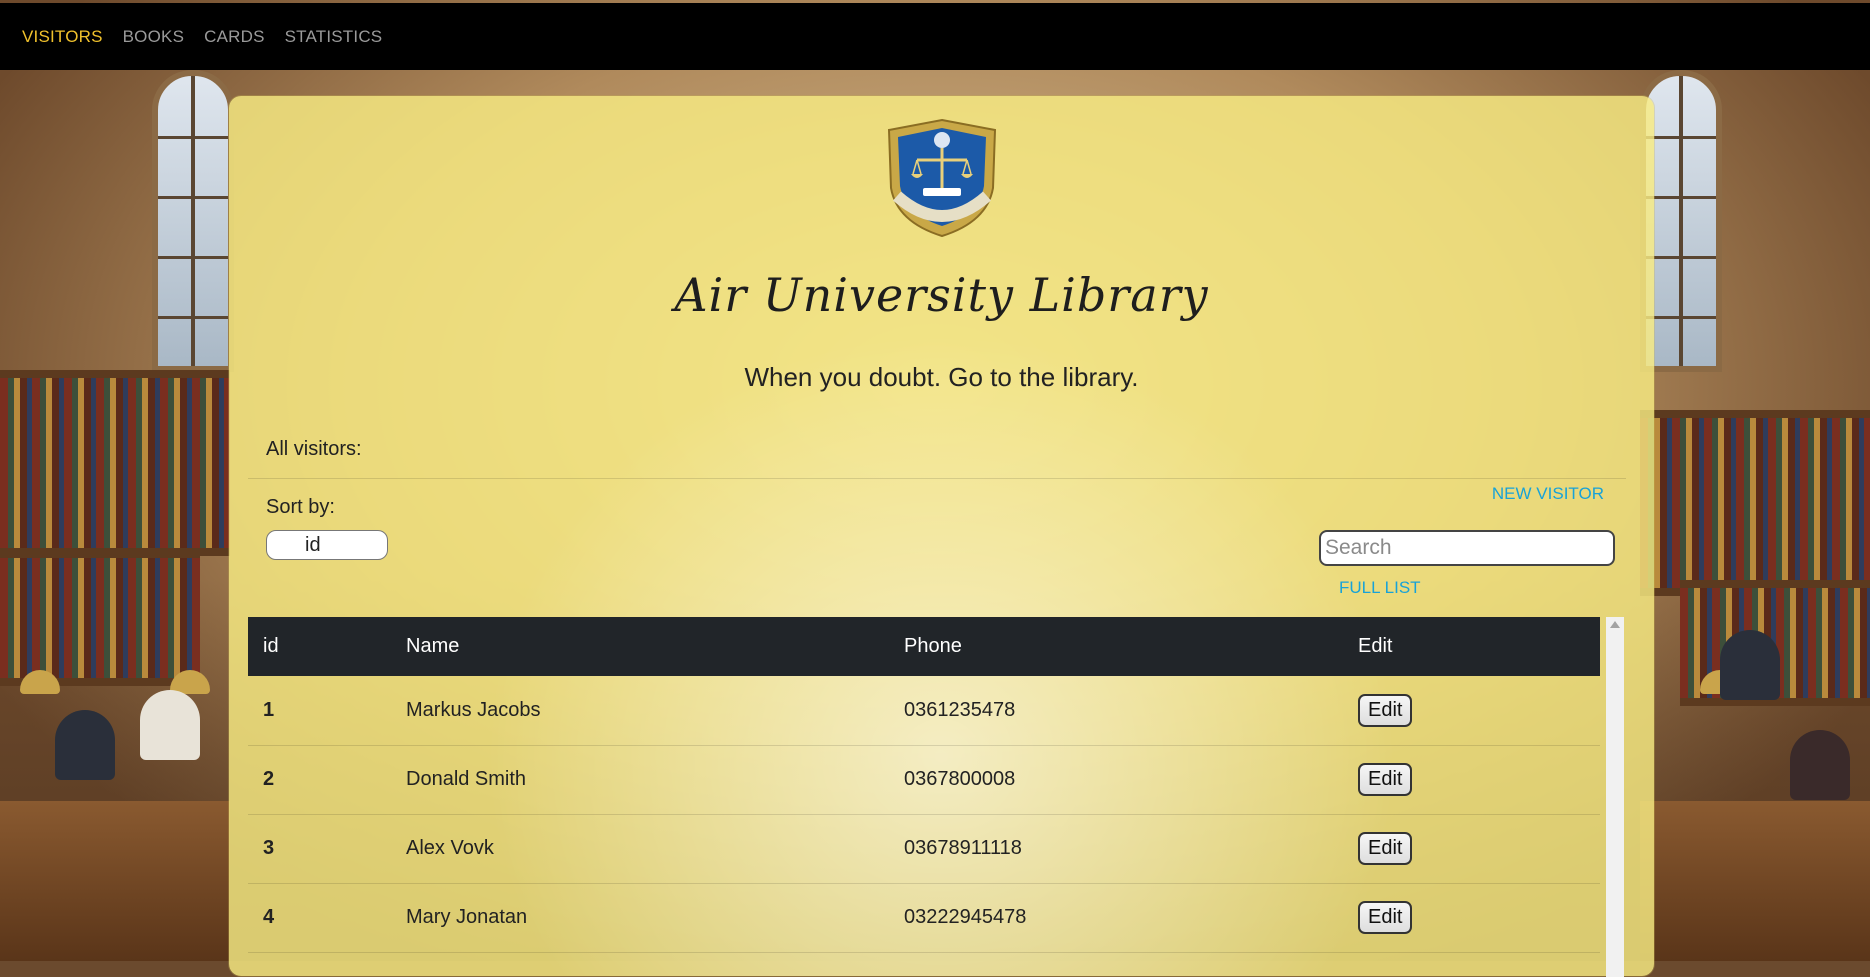 This screenshot has width=1870, height=977. Describe the element at coordinates (450, 848) in the screenshot. I see `cell-name: Alex Vovk` at that location.